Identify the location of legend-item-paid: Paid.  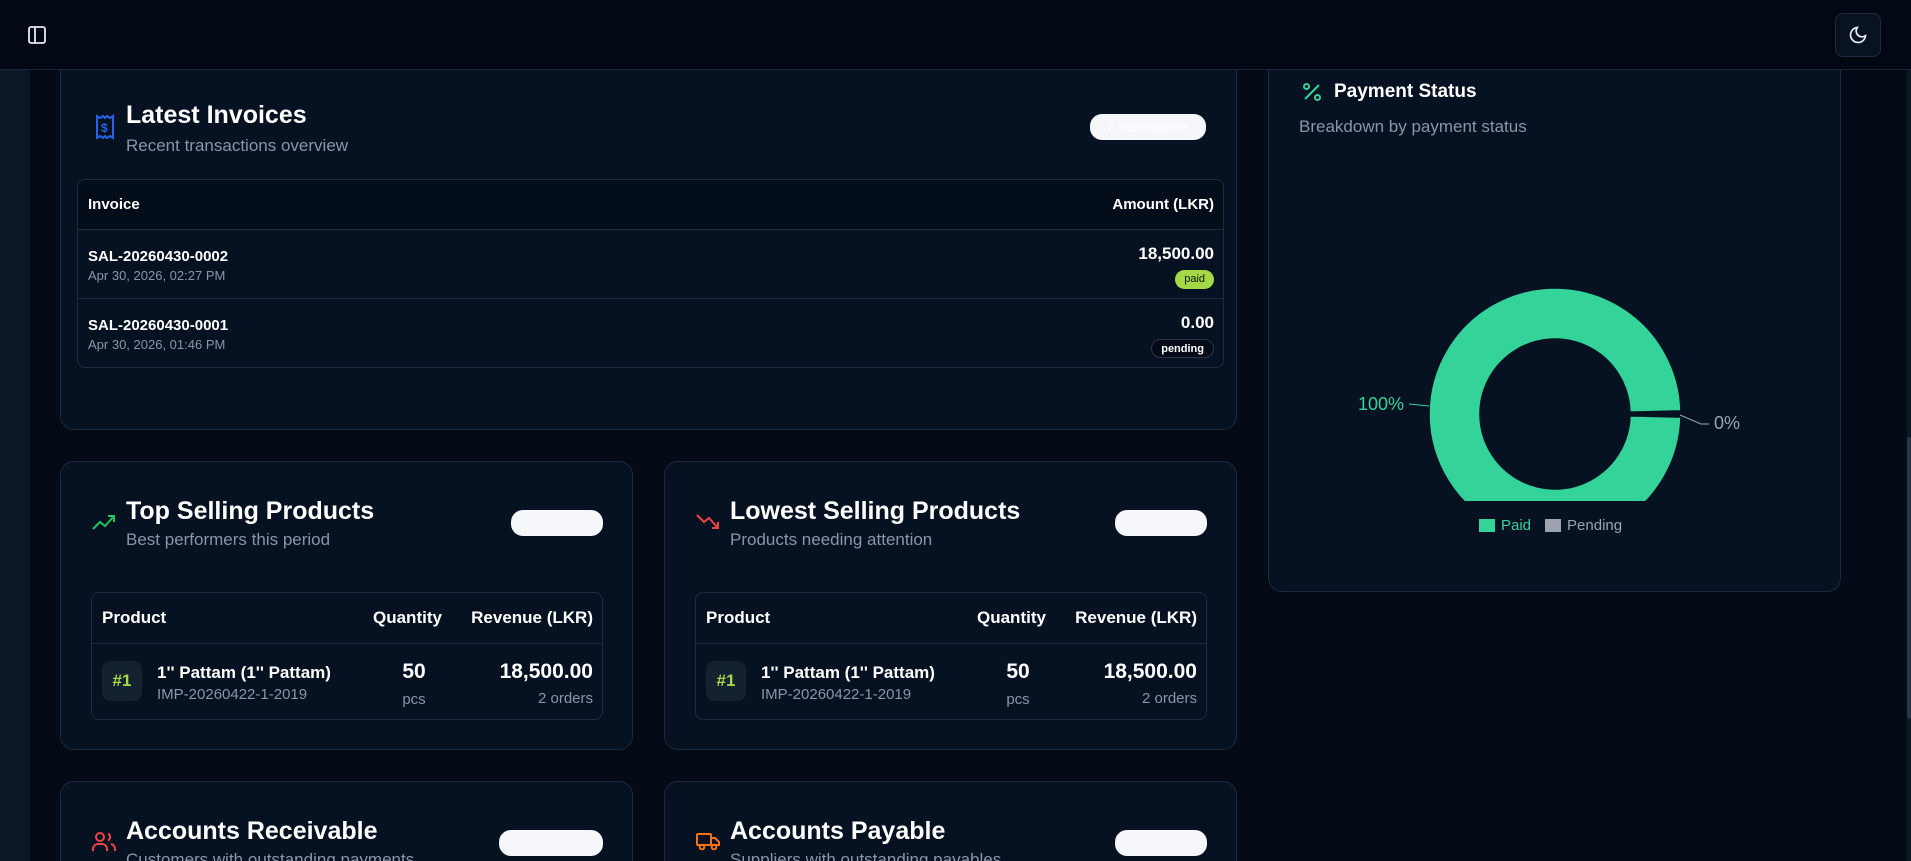
(1505, 525).